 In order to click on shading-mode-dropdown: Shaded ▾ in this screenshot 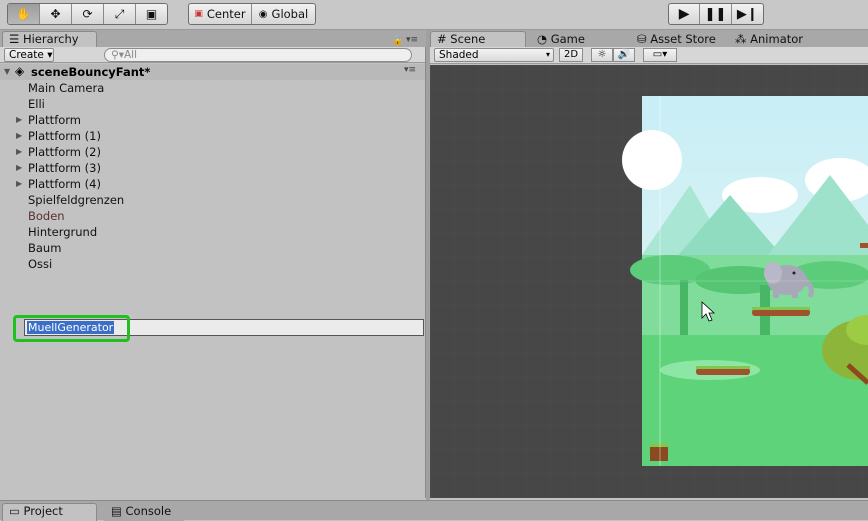, I will do `click(494, 55)`.